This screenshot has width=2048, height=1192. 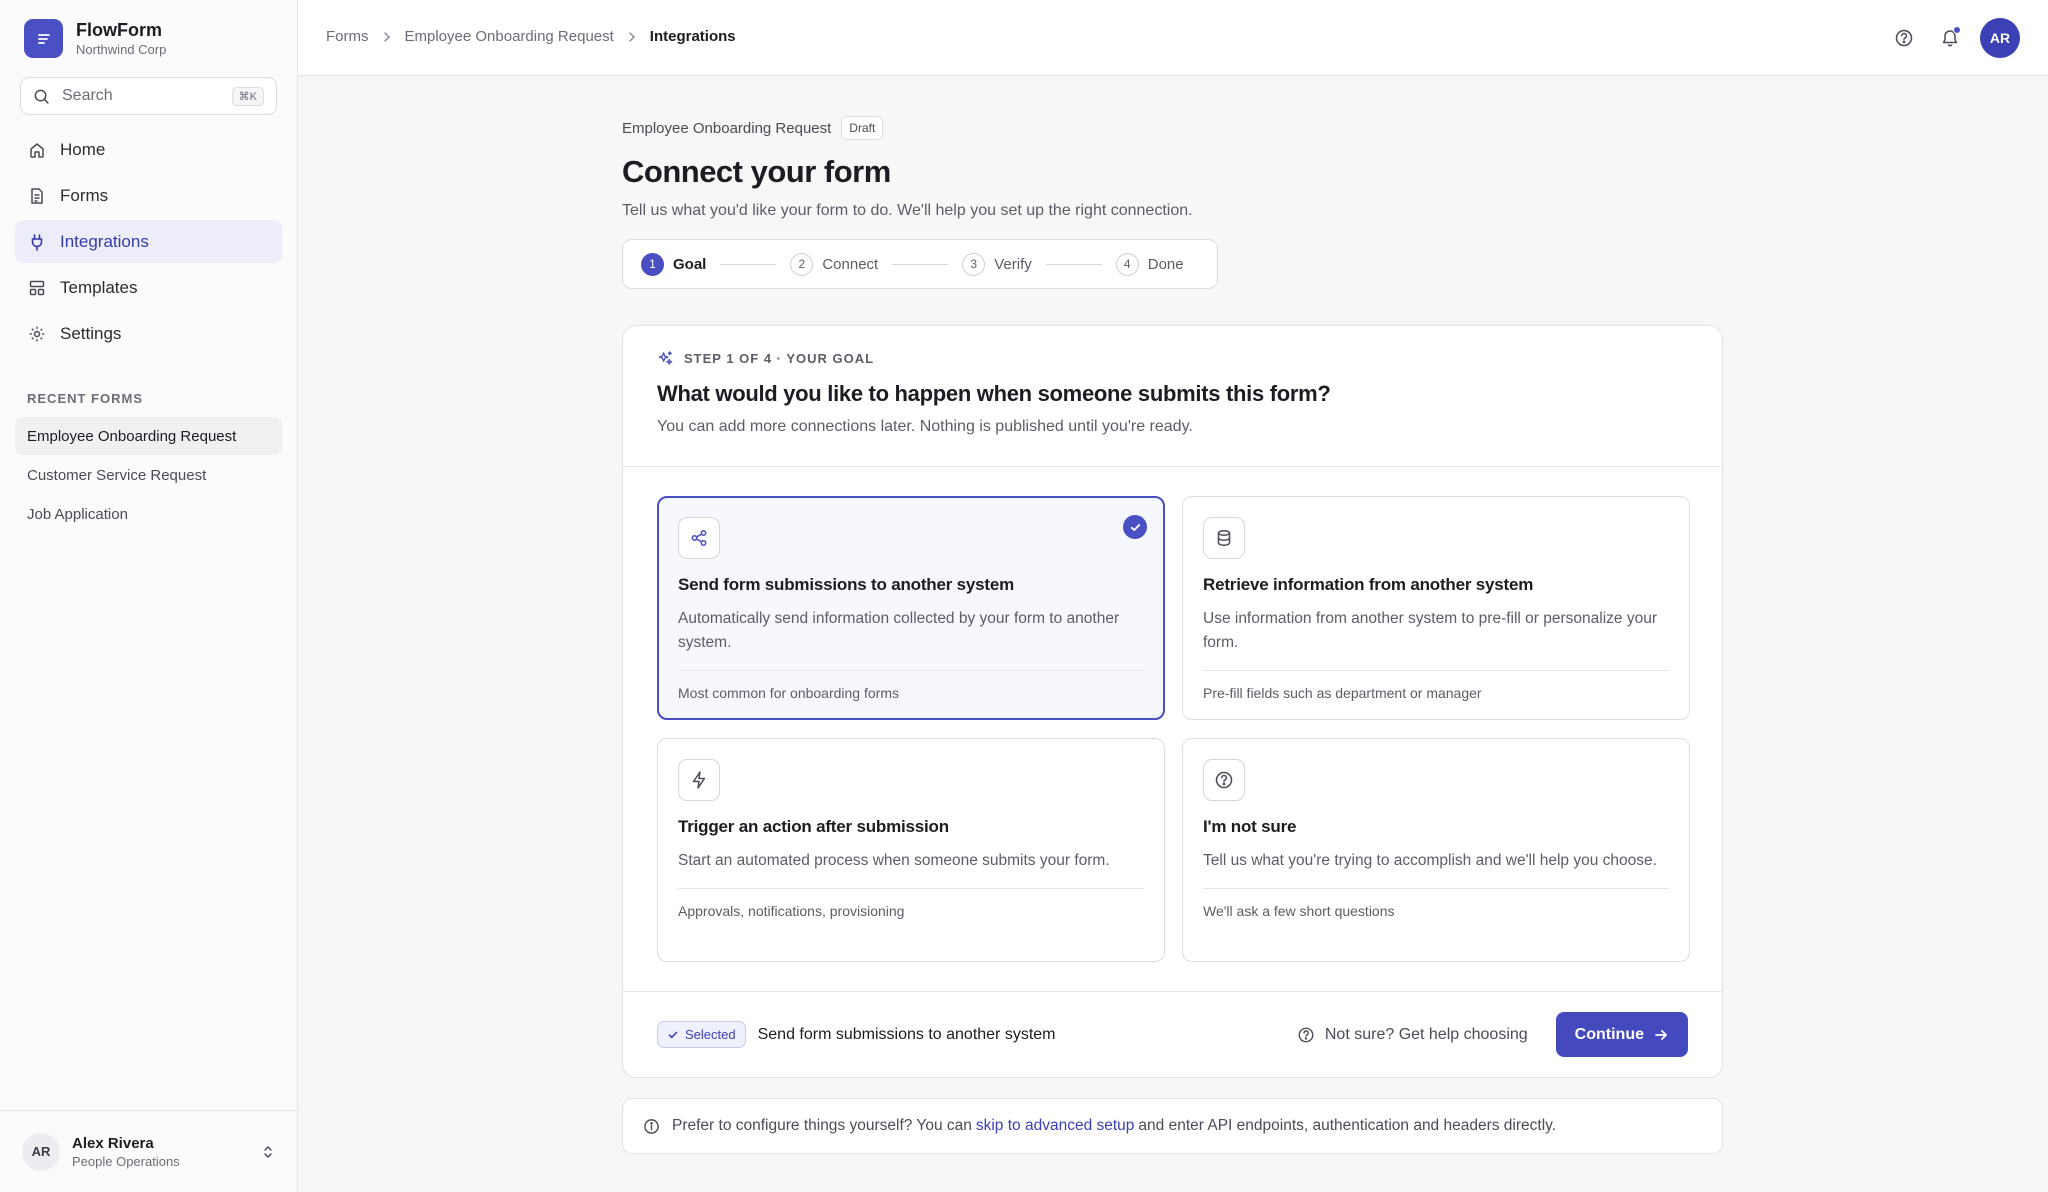 I want to click on step-number: 2, so click(x=802, y=264).